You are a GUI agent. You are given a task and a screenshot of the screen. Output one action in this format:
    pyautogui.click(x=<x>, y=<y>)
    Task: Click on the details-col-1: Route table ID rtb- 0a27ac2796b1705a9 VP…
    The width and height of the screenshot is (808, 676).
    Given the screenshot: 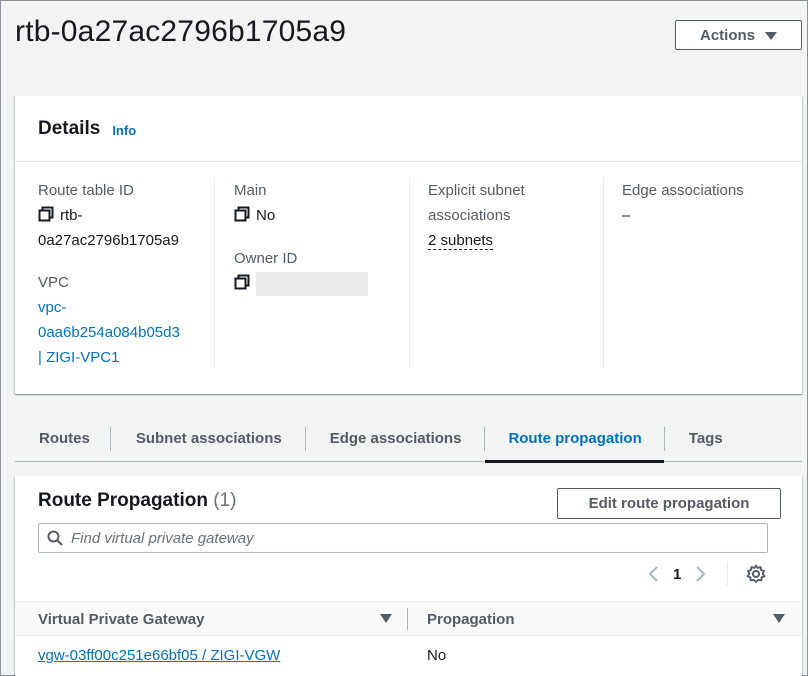 What is the action you would take?
    pyautogui.click(x=128, y=273)
    